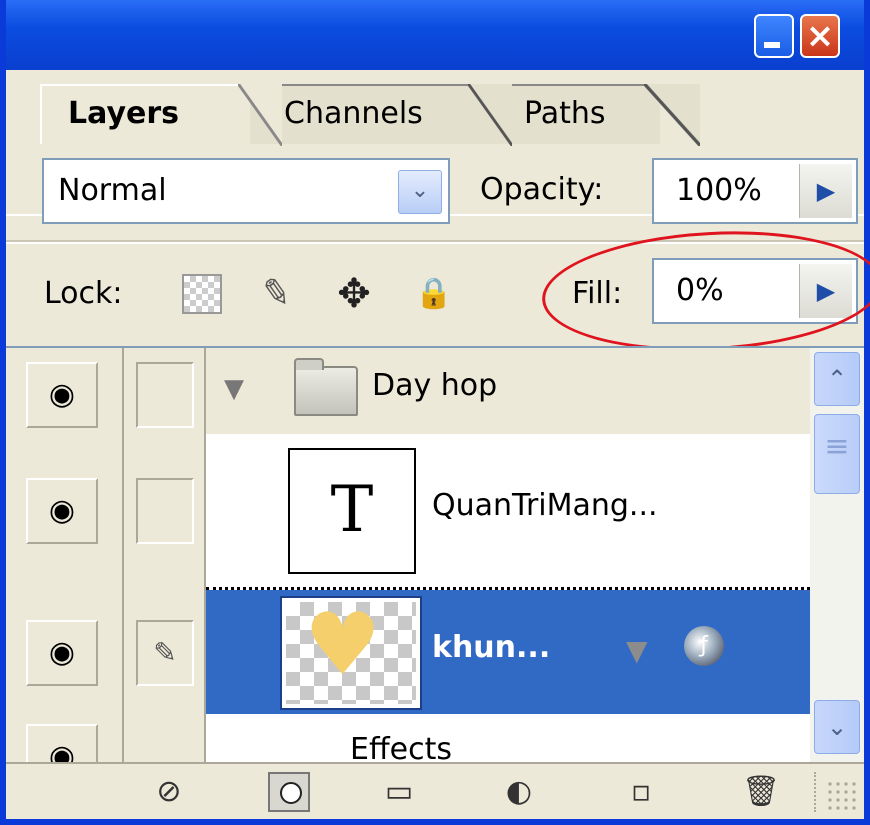  What do you see at coordinates (837, 727) in the screenshot?
I see `scroll-down-button: ⌄` at bounding box center [837, 727].